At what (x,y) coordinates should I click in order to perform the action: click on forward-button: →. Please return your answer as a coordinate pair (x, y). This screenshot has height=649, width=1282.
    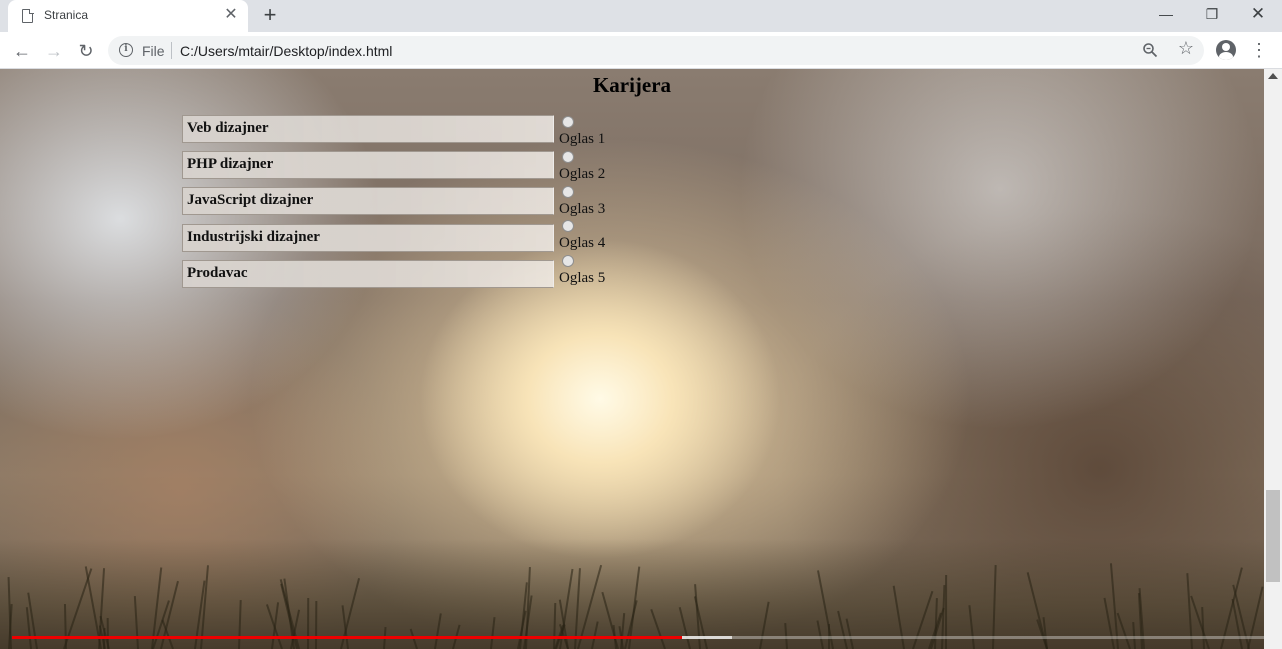
    Looking at the image, I should click on (54, 51).